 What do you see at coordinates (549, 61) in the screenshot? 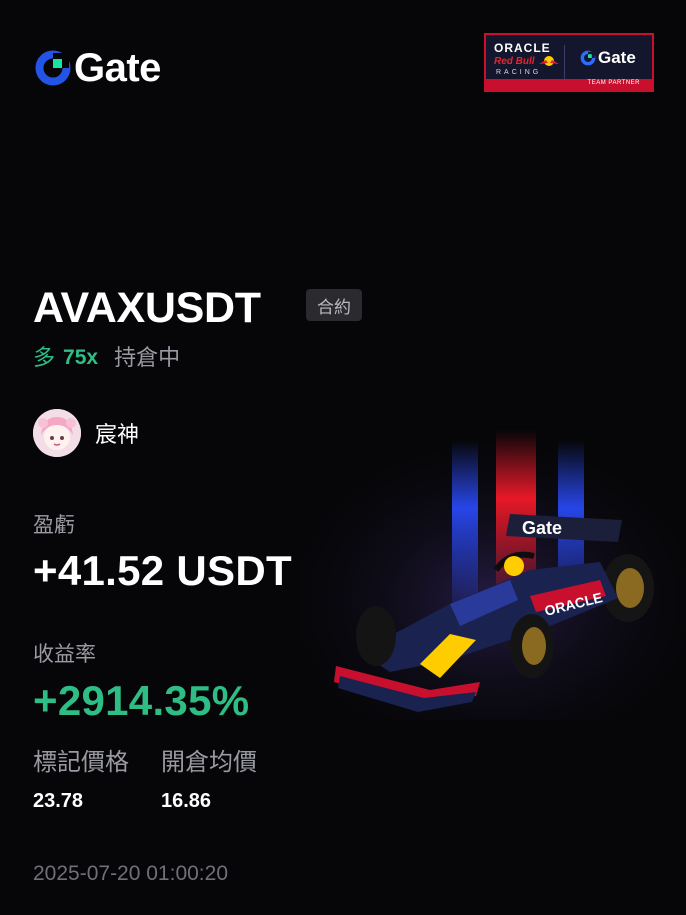
I see `redbull-logo-icon` at bounding box center [549, 61].